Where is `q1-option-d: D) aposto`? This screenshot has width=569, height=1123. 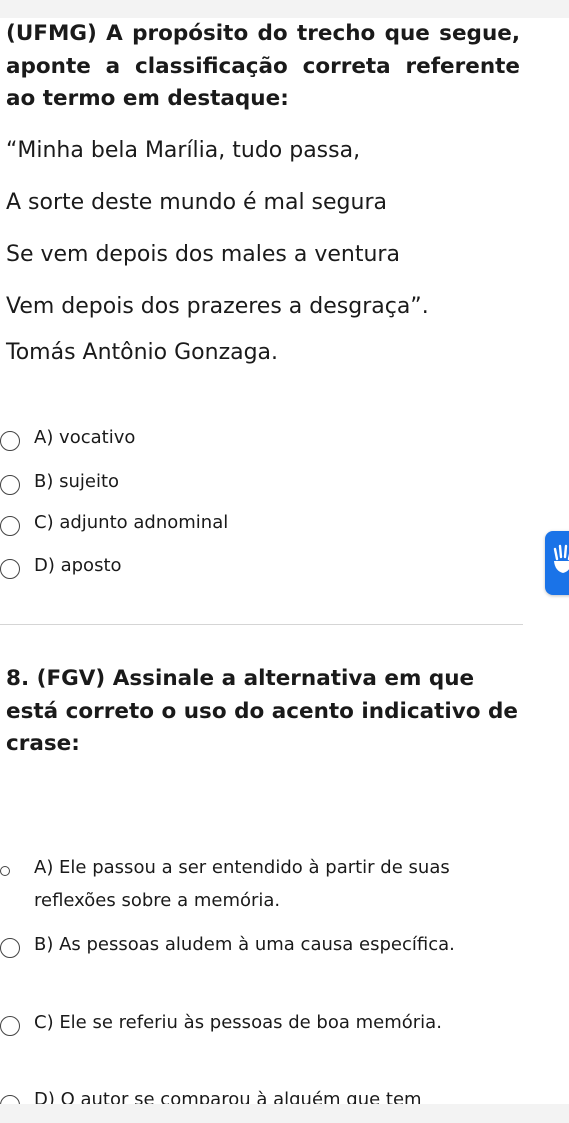 q1-option-d: D) aposto is located at coordinates (260, 565).